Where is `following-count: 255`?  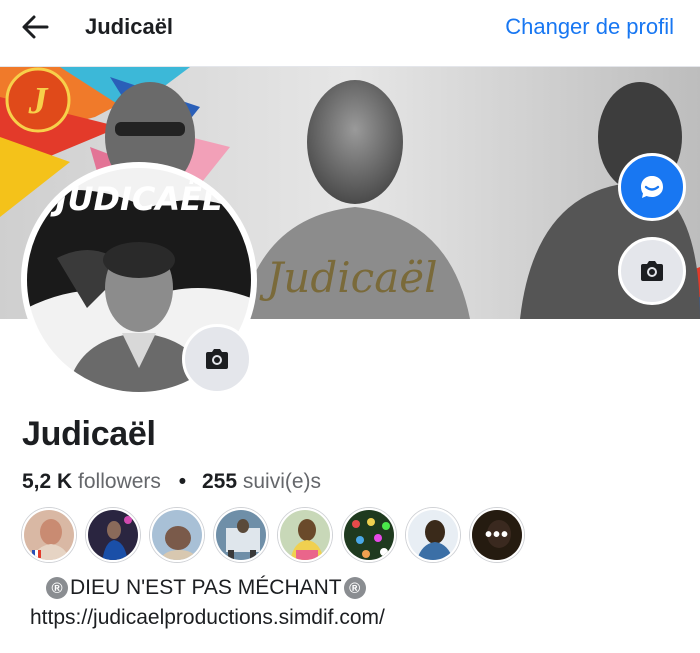 following-count: 255 is located at coordinates (219, 481).